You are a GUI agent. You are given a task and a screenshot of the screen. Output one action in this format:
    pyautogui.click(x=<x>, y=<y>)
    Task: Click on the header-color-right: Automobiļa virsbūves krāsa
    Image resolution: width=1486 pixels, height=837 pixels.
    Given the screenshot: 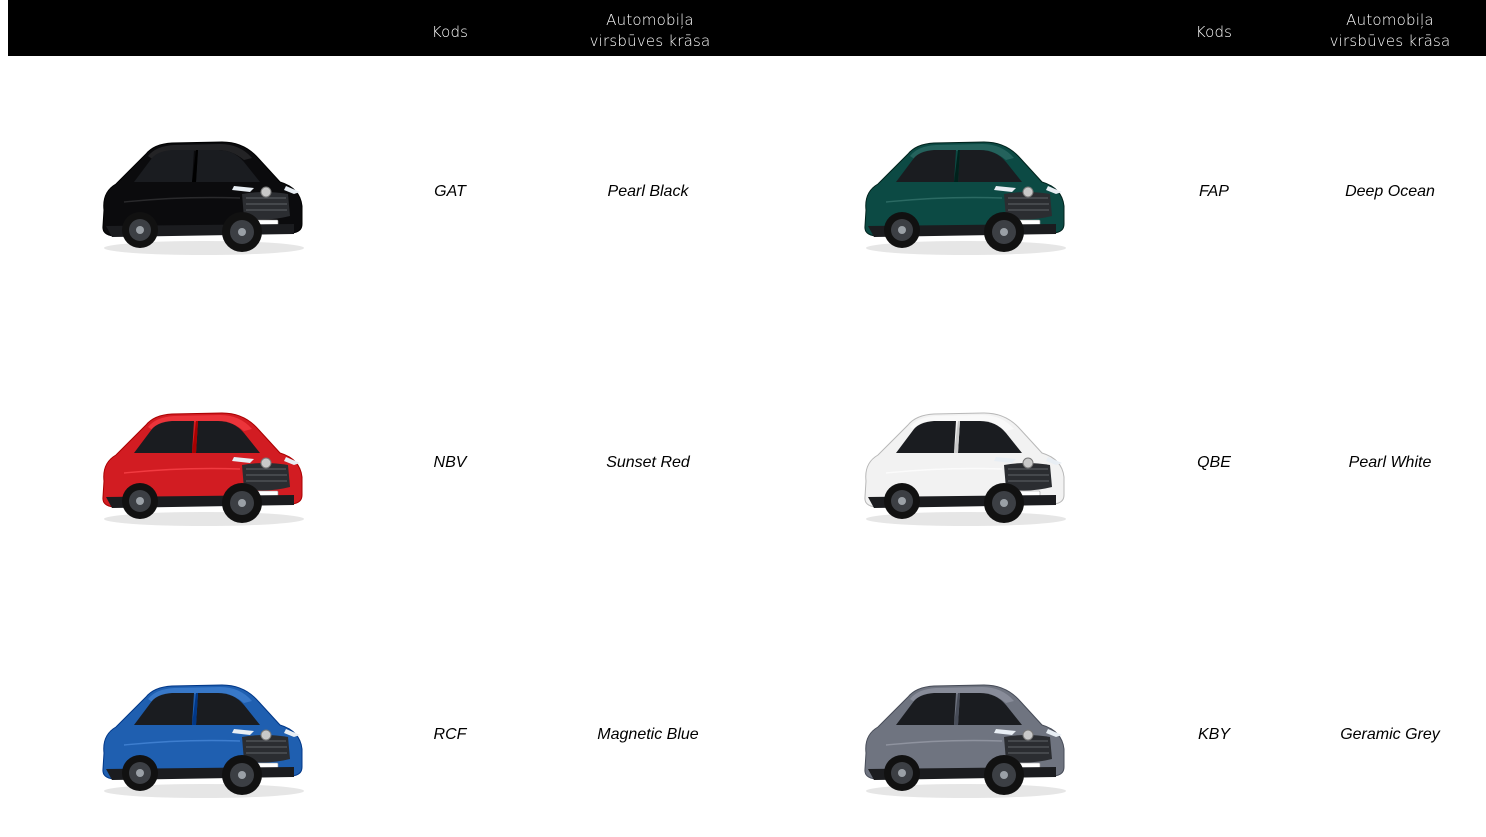 What is the action you would take?
    pyautogui.click(x=1390, y=31)
    